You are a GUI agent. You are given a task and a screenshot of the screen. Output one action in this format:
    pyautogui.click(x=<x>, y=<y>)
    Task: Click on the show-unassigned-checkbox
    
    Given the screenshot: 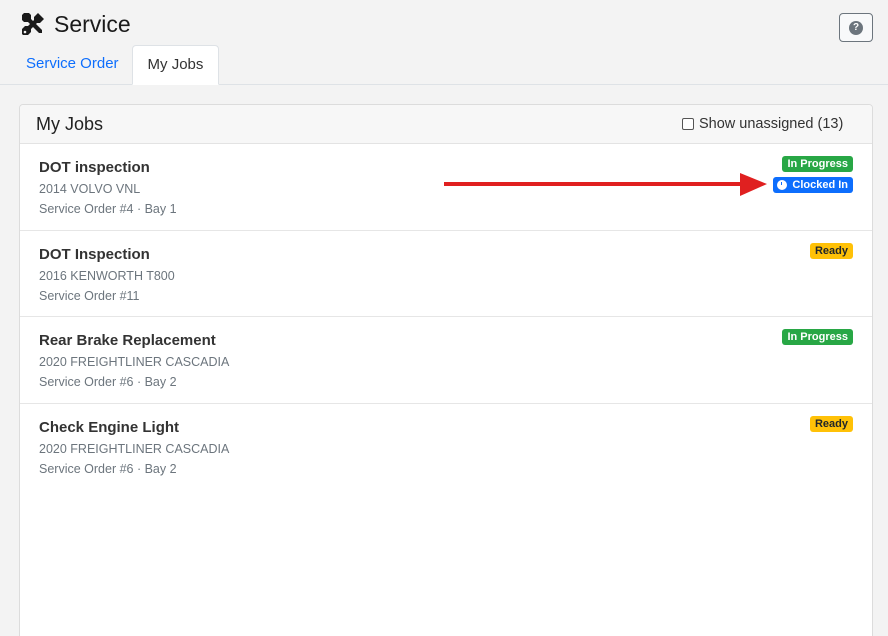 What is the action you would take?
    pyautogui.click(x=688, y=124)
    